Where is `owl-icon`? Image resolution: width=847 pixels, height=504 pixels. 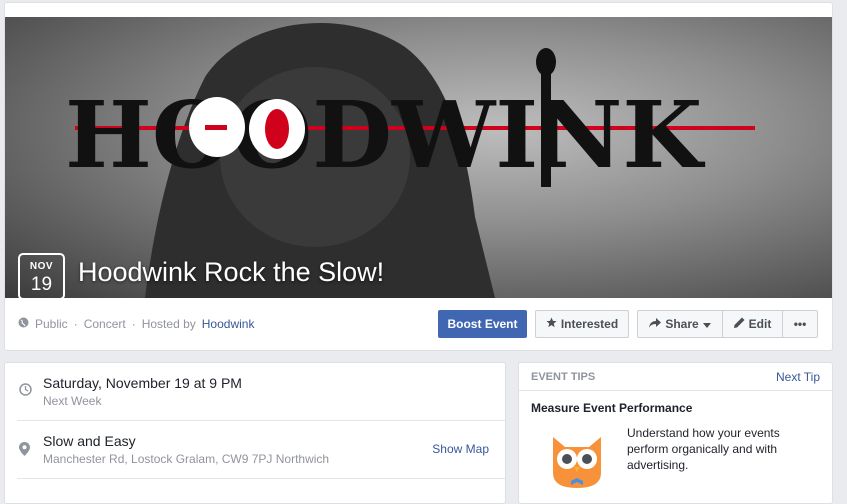 owl-icon is located at coordinates (577, 462).